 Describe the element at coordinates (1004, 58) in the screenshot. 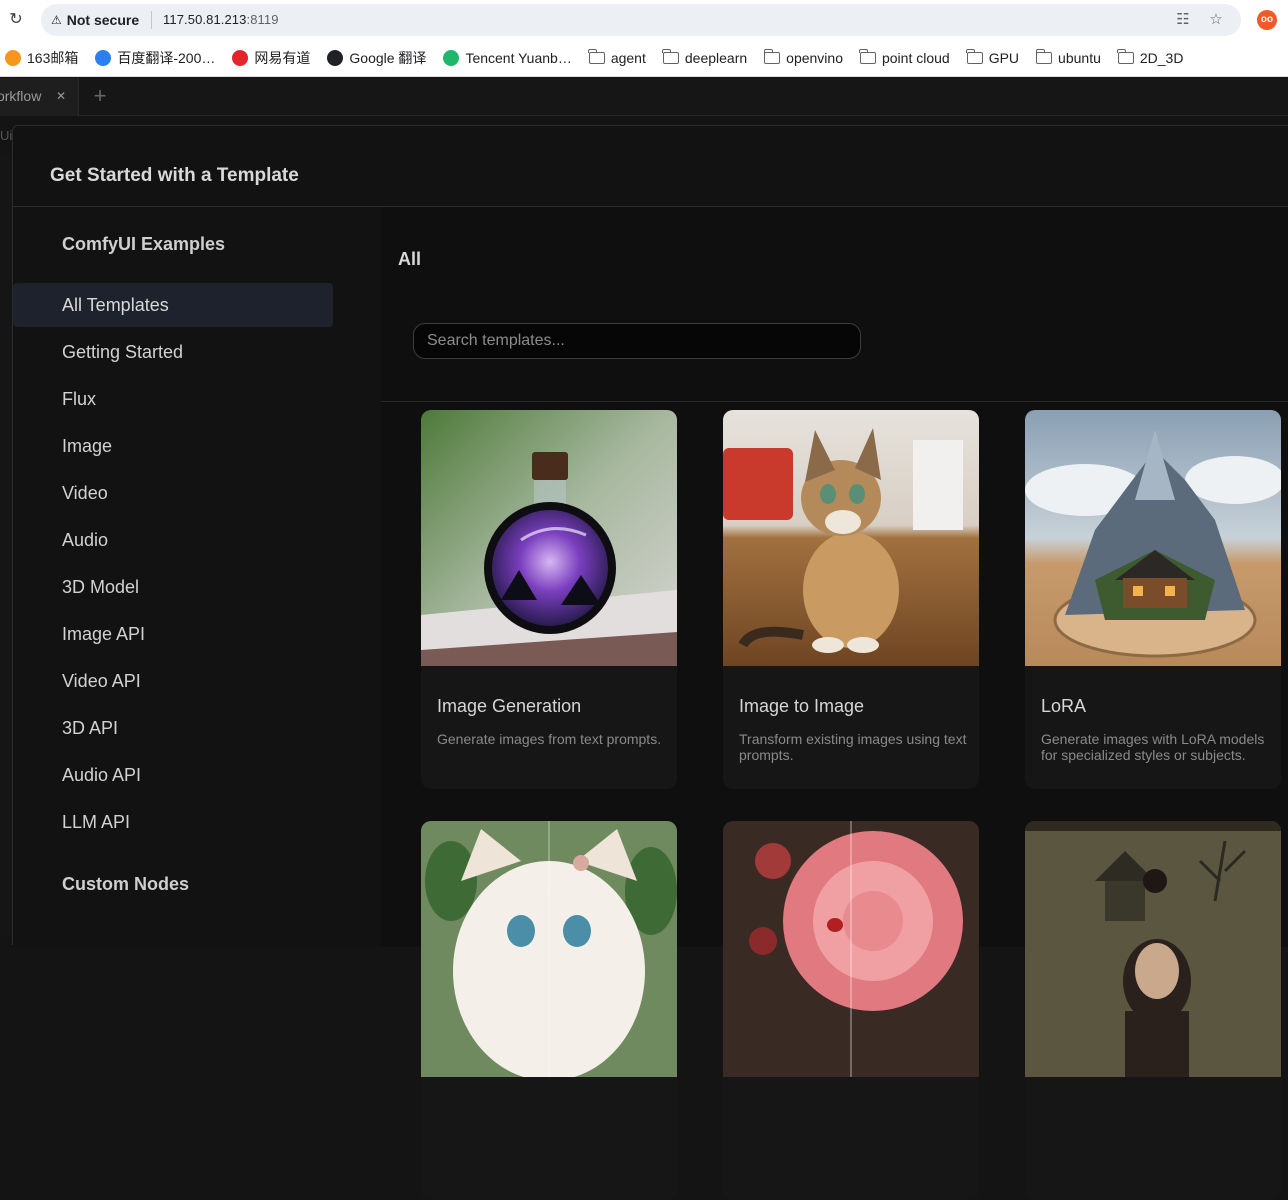

I see `bookmark-label: GPU` at that location.